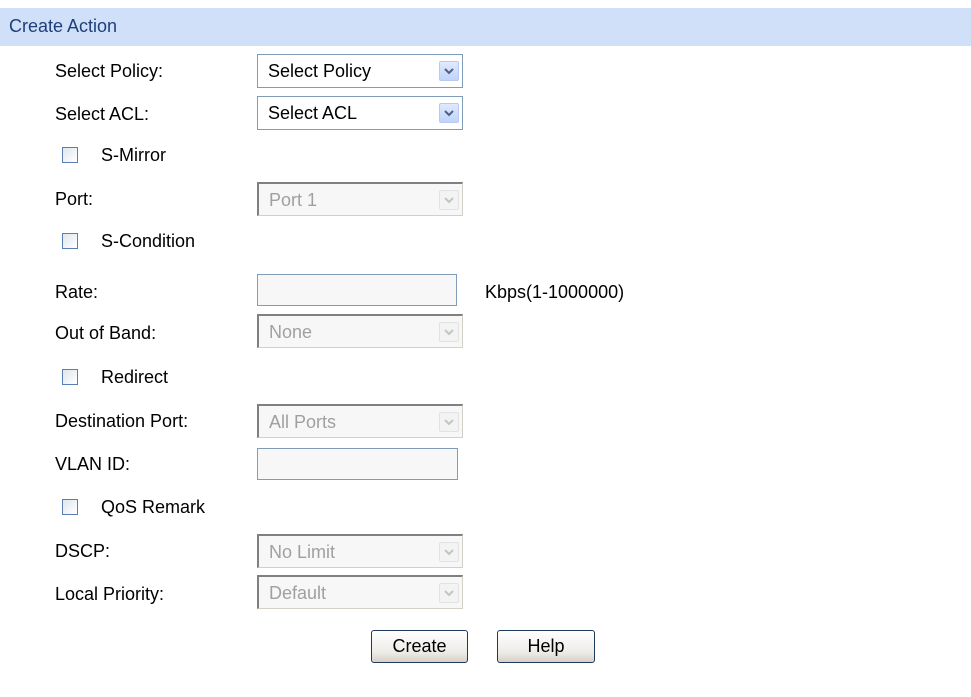 The width and height of the screenshot is (971, 697). What do you see at coordinates (135, 376) in the screenshot?
I see `redirect-label: Redirect` at bounding box center [135, 376].